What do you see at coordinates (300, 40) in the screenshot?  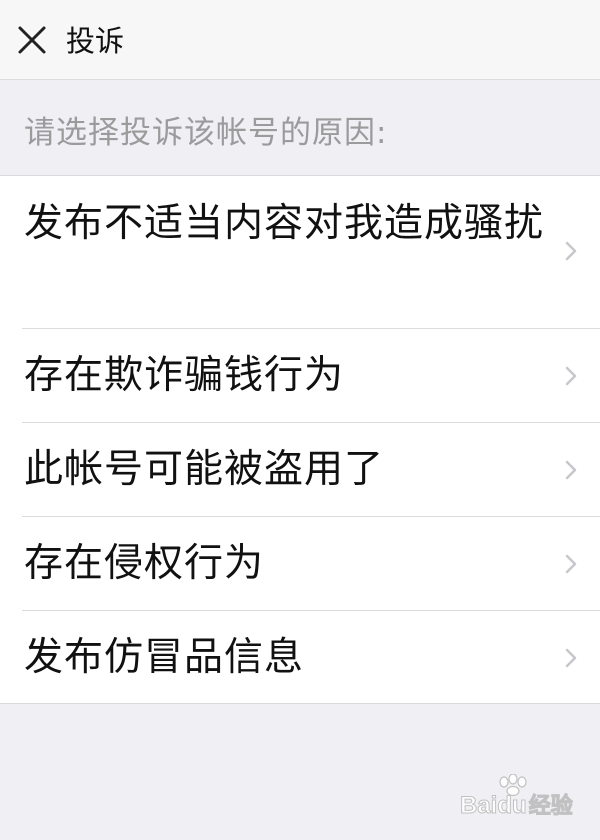 I see `nav-bar: 投诉` at bounding box center [300, 40].